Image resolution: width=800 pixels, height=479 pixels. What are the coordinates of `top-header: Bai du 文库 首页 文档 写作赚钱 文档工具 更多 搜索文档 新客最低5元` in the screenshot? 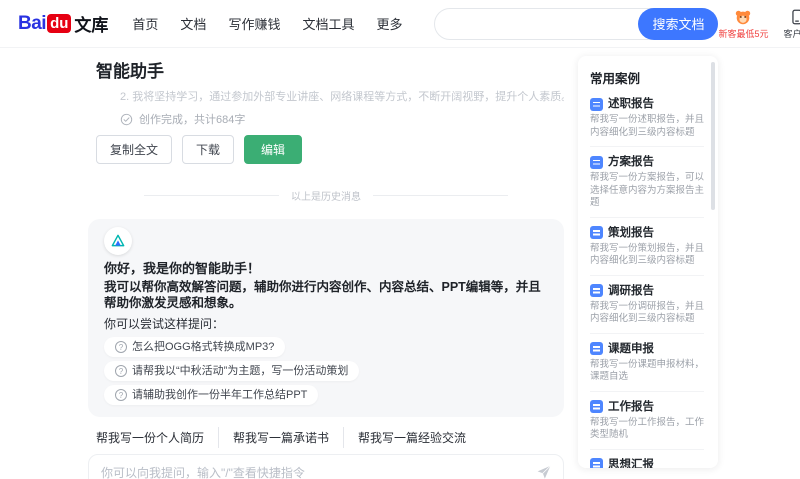 It's located at (400, 24).